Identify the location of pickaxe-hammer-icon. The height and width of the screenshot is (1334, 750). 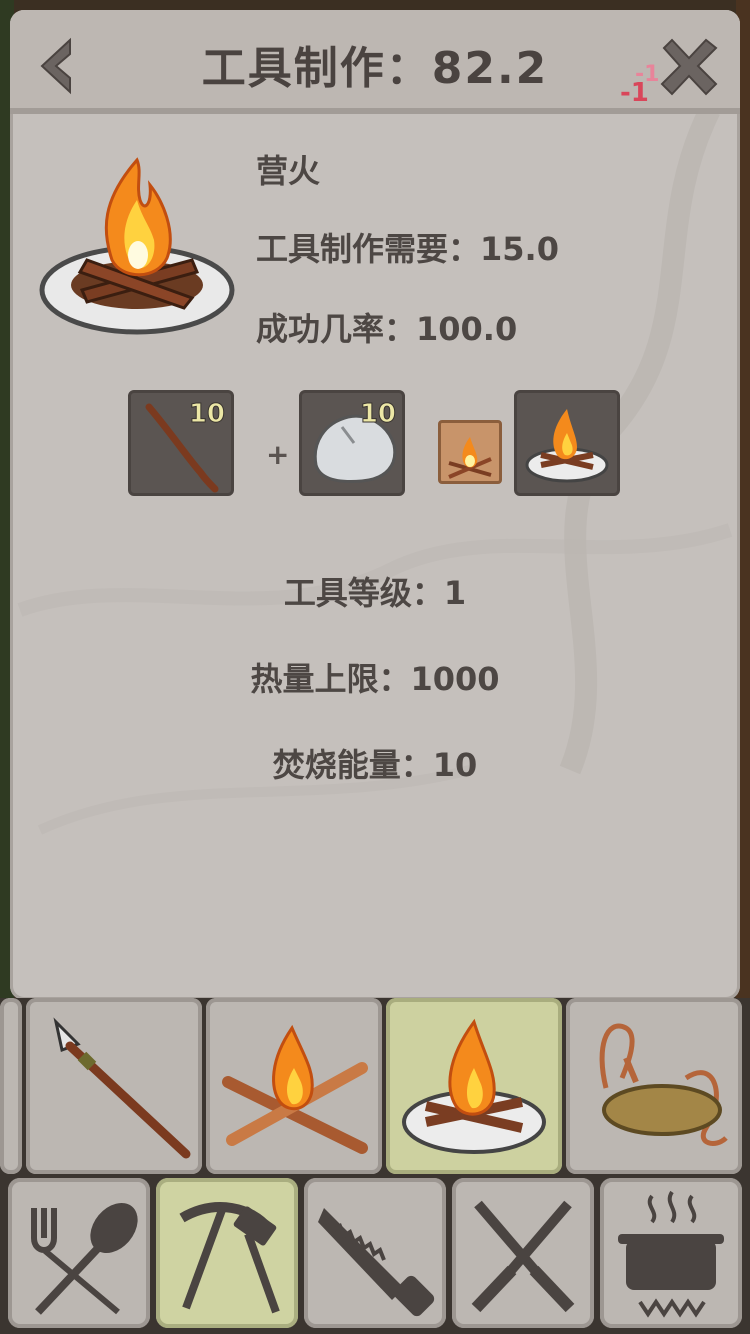
(229, 1258).